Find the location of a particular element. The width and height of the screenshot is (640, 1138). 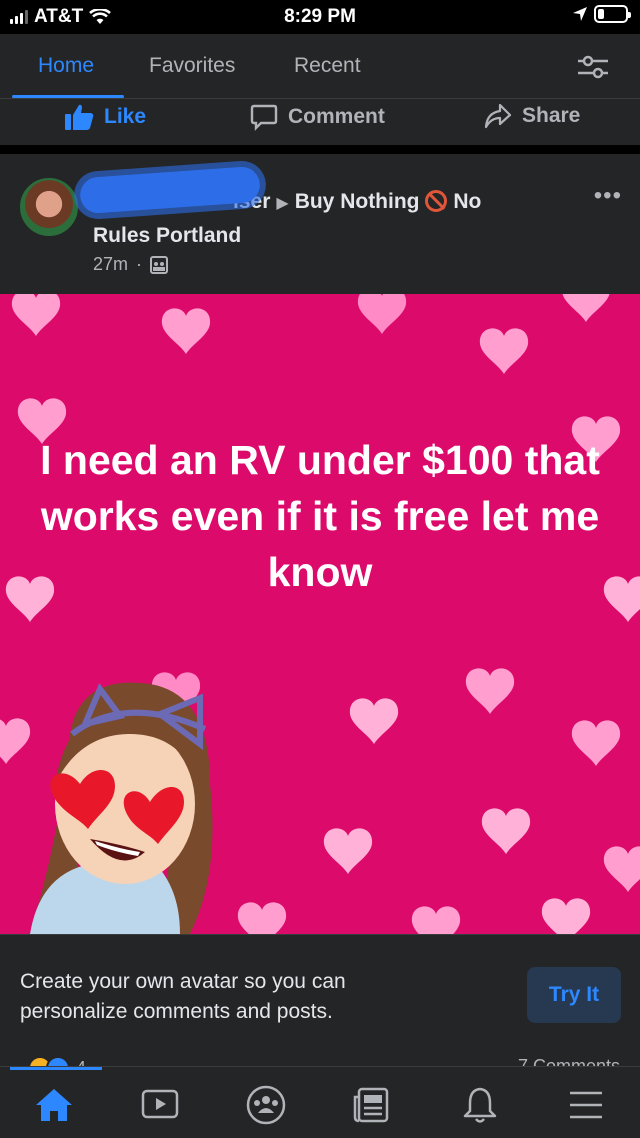

status-right is located at coordinates (601, 14).